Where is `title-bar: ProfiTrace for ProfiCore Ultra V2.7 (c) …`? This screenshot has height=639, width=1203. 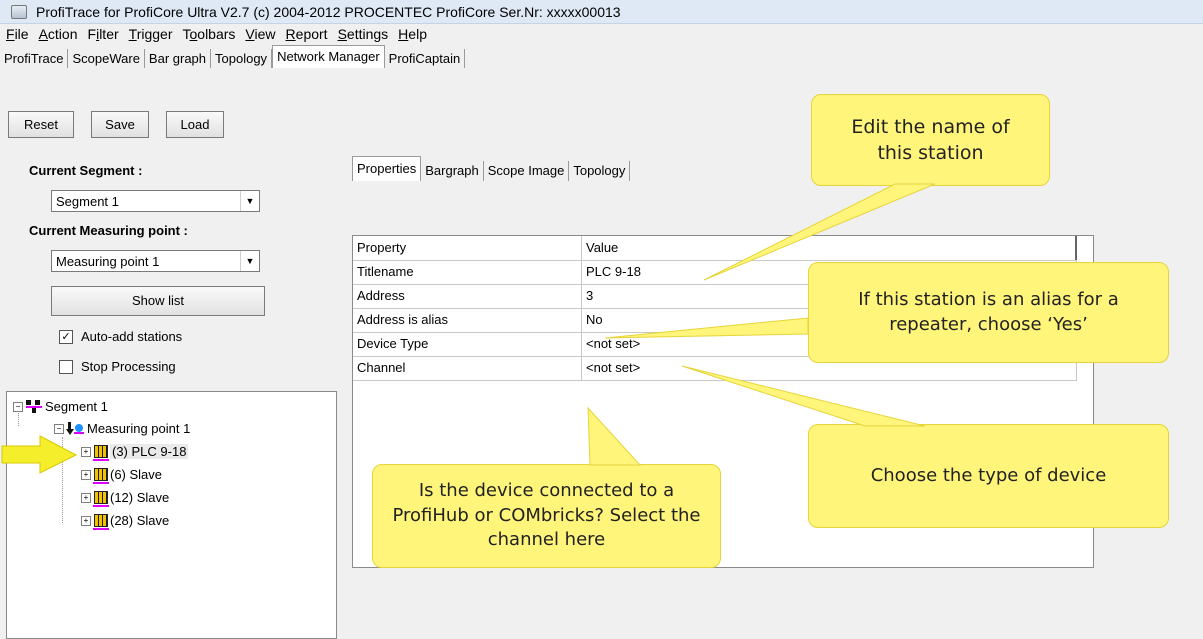 title-bar: ProfiTrace for ProfiCore Ultra V2.7 (c) … is located at coordinates (601, 12).